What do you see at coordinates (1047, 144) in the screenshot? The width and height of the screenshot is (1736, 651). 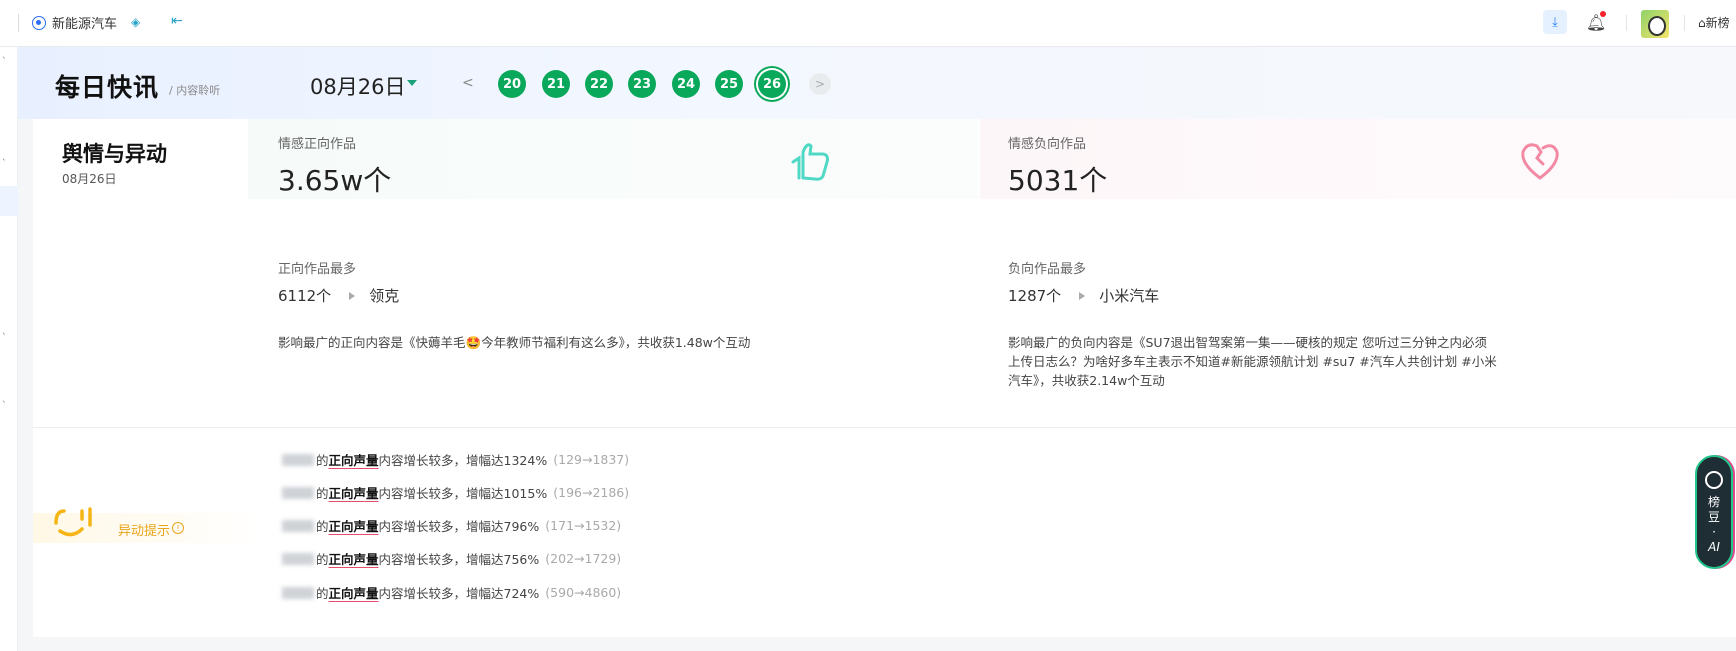 I see `negative-label: 情感负向作品` at bounding box center [1047, 144].